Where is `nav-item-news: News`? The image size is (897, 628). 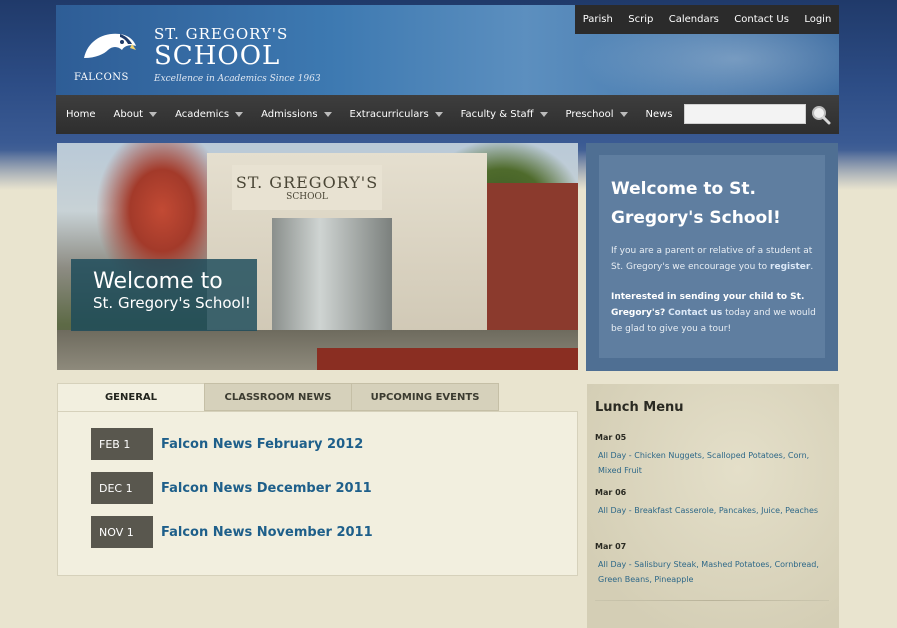
nav-item-news: News is located at coordinates (658, 114).